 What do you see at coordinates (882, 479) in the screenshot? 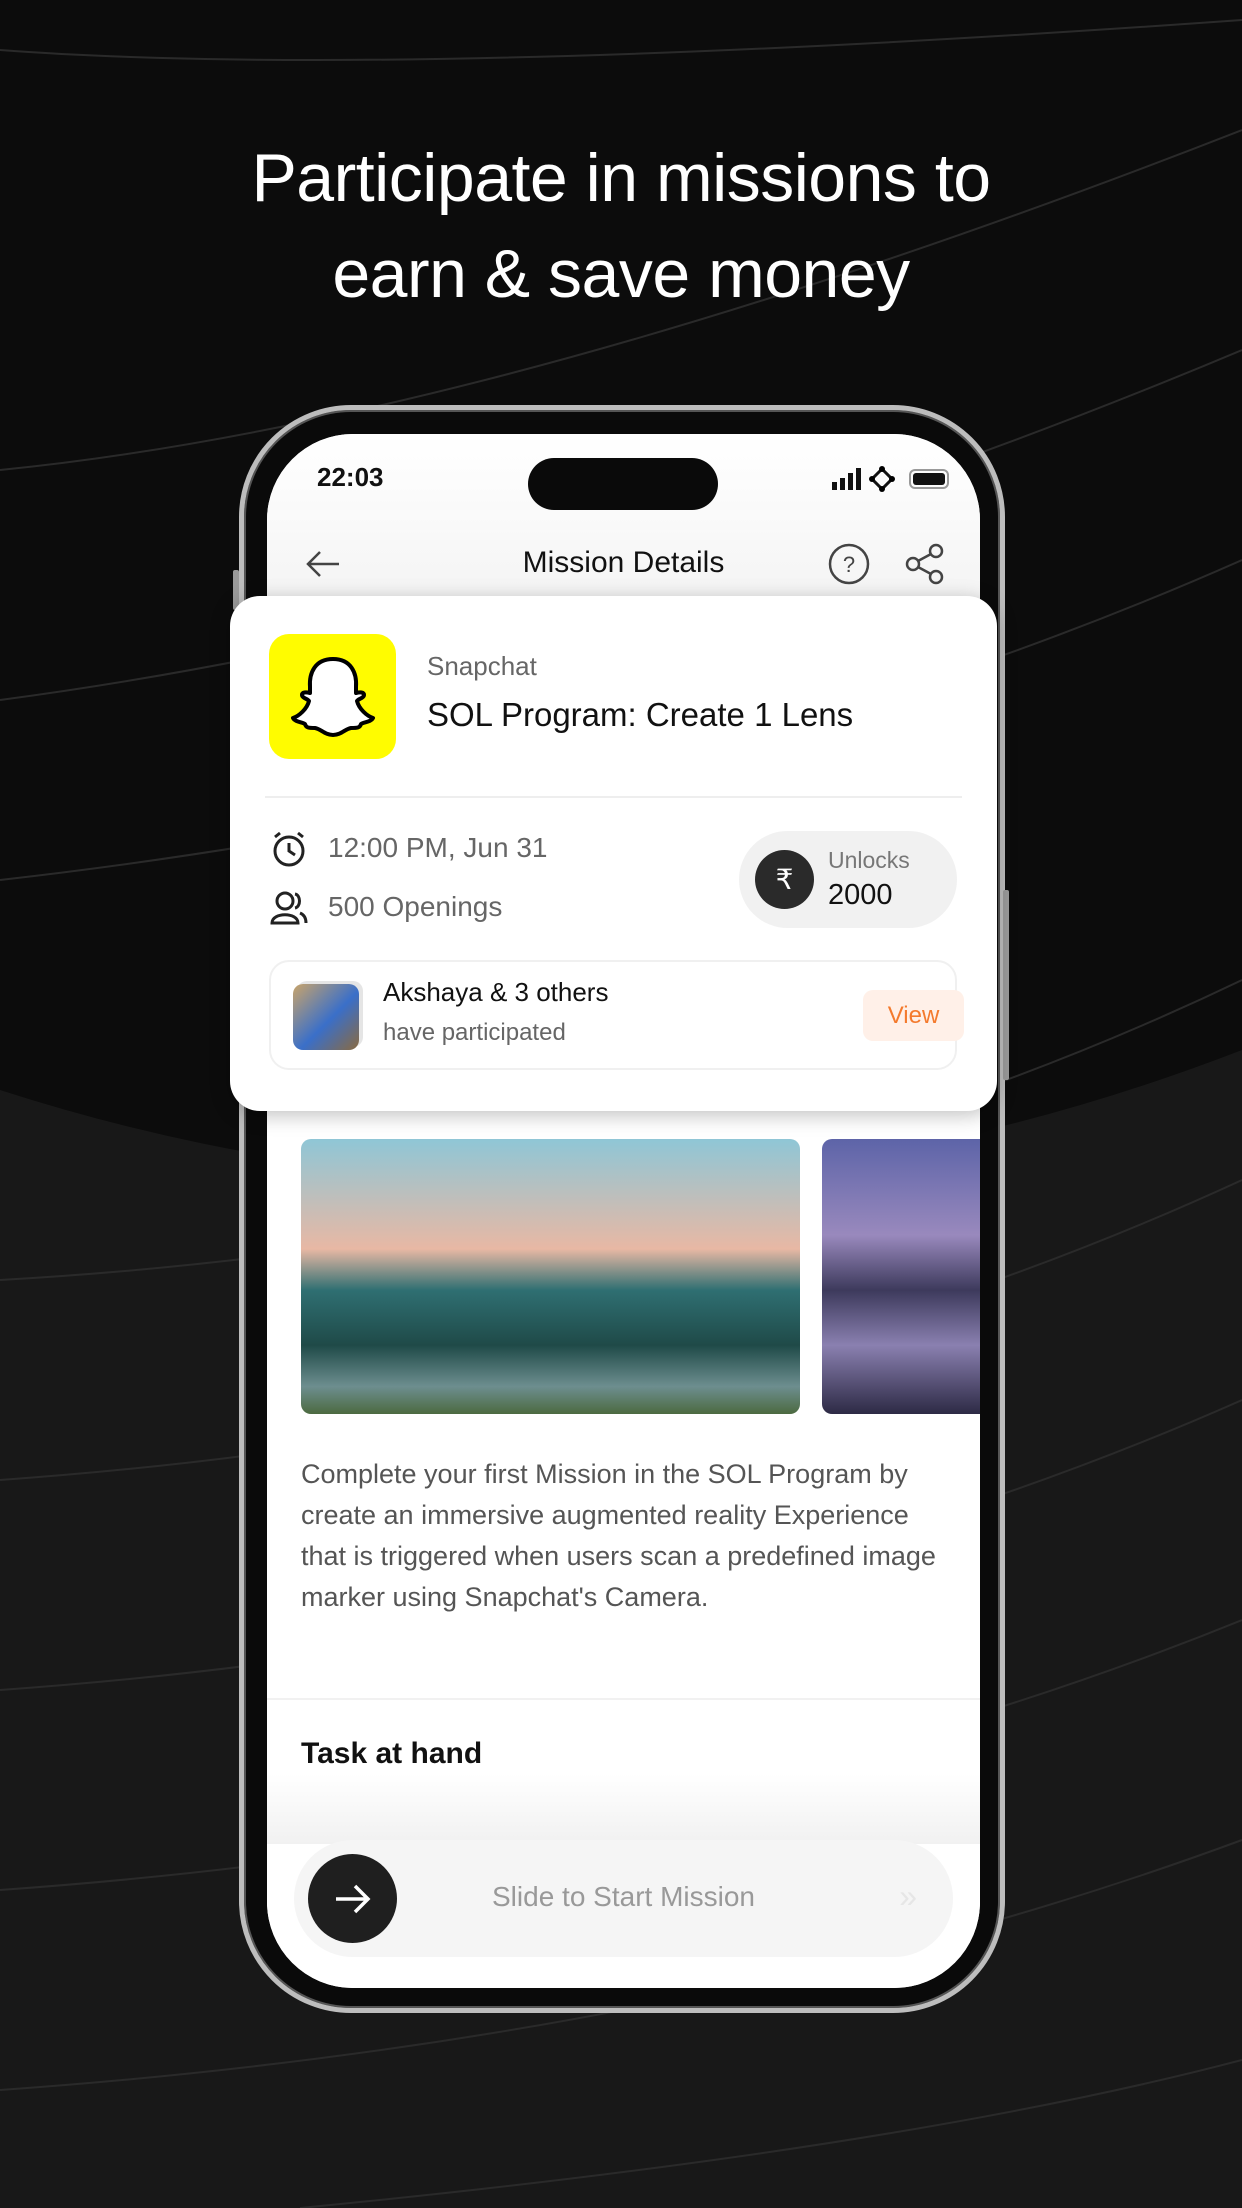
I see `network-icon` at bounding box center [882, 479].